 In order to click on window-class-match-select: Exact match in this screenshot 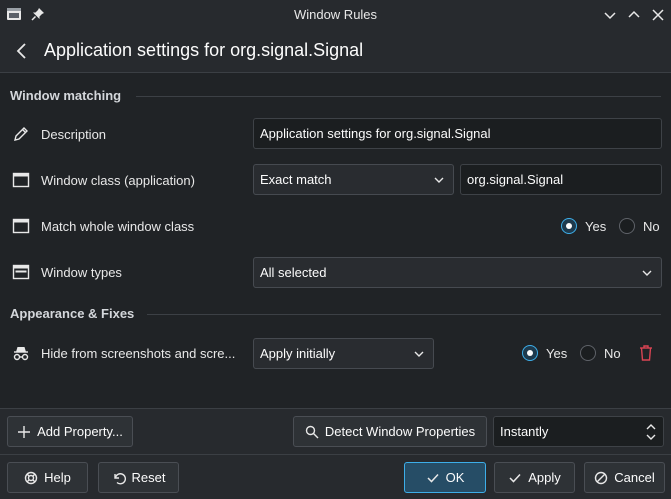, I will do `click(353, 179)`.